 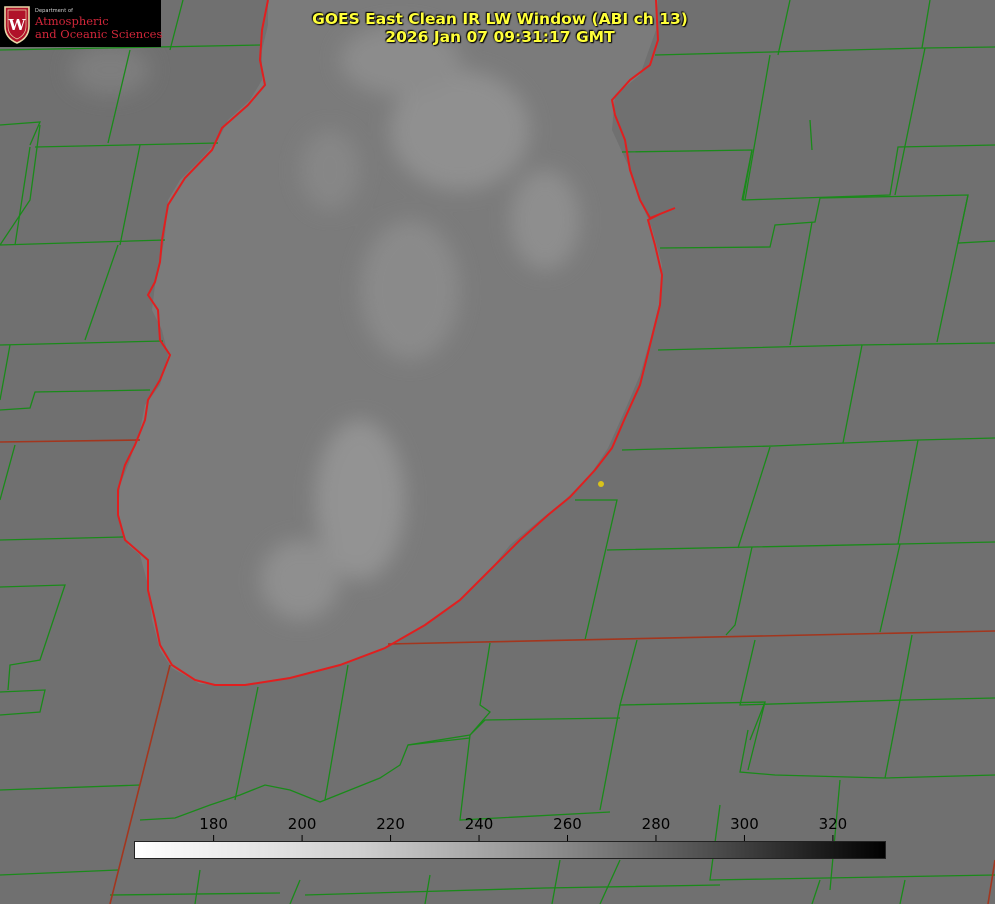 I want to click on colorbar-ticks, so click(x=523, y=838).